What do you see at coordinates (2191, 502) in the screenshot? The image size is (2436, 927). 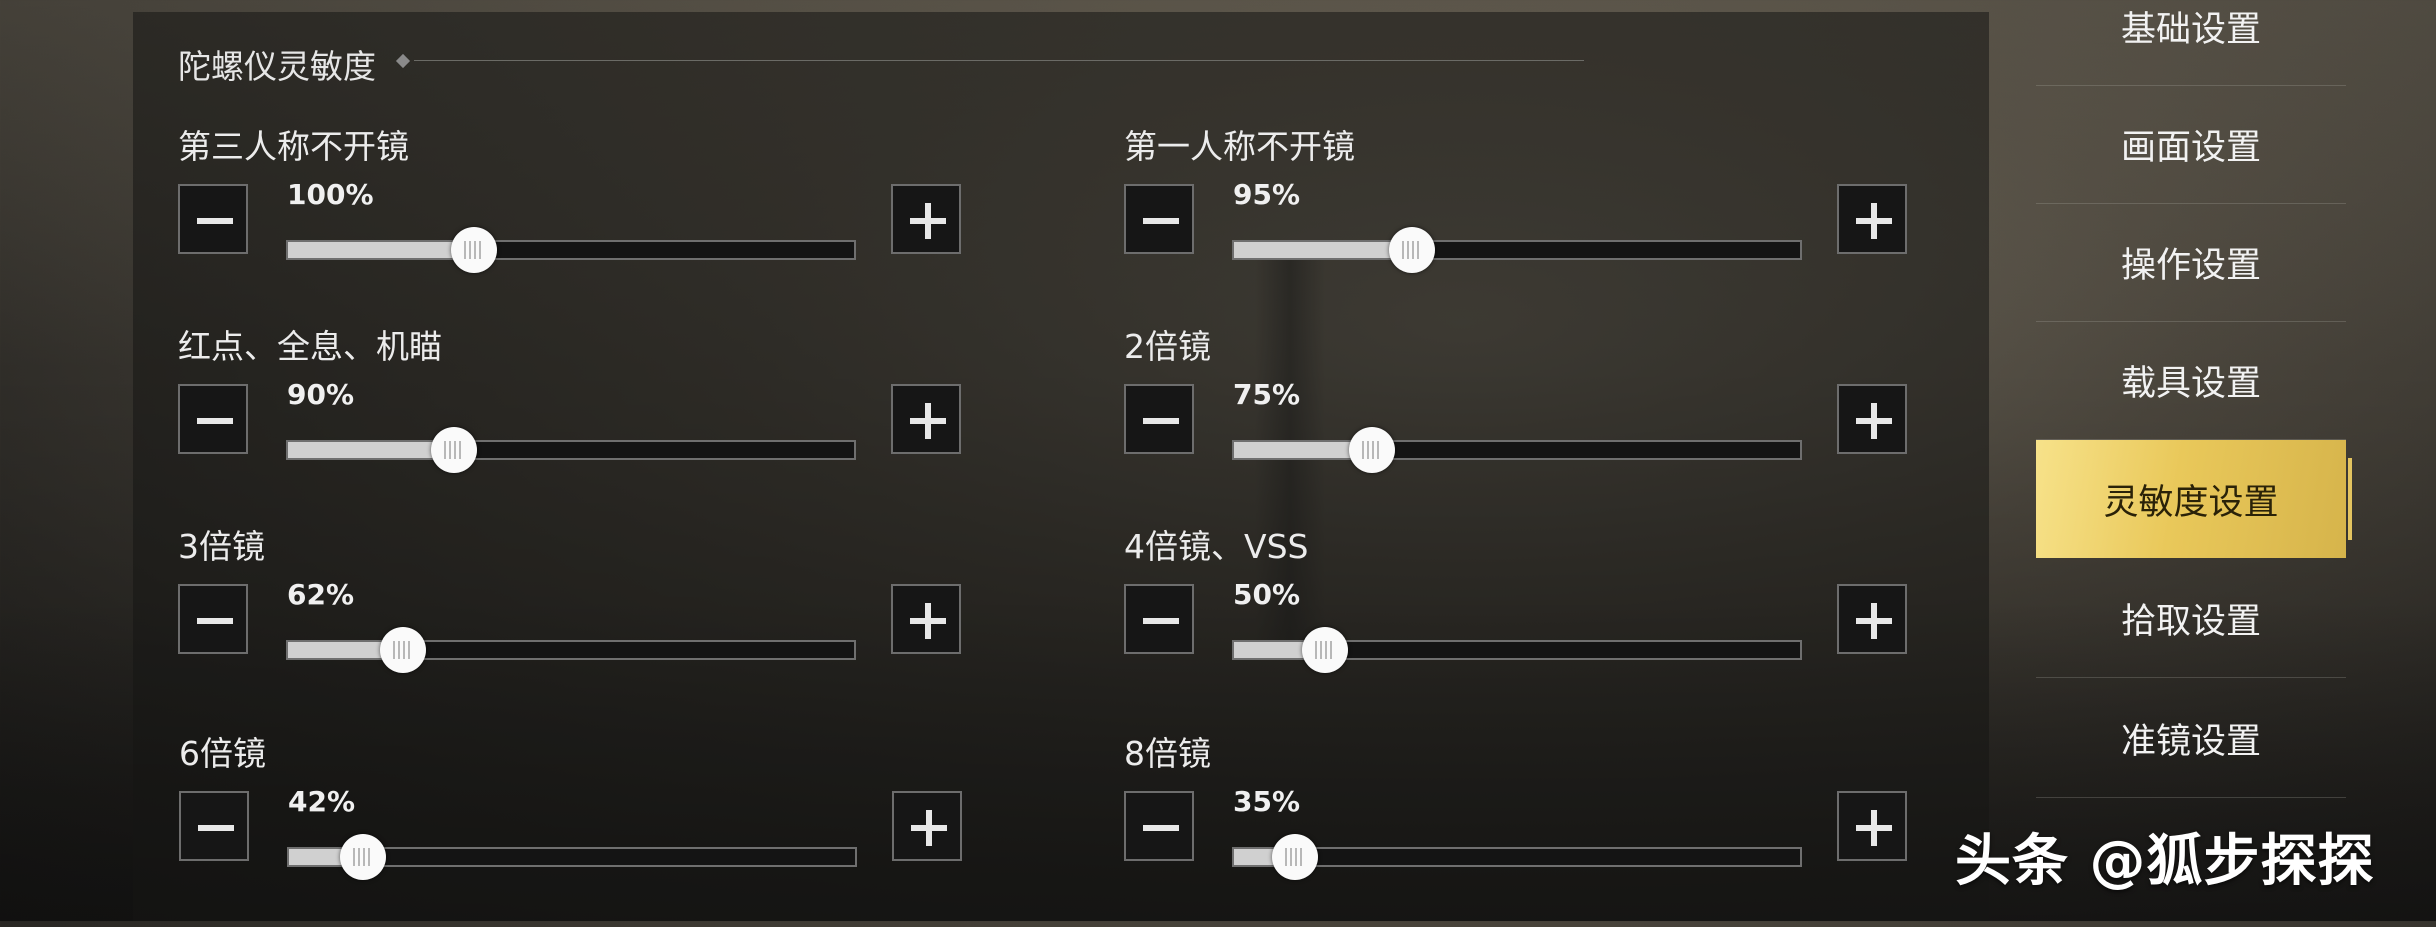 I see `nav-item-label: 灵敏度设置` at bounding box center [2191, 502].